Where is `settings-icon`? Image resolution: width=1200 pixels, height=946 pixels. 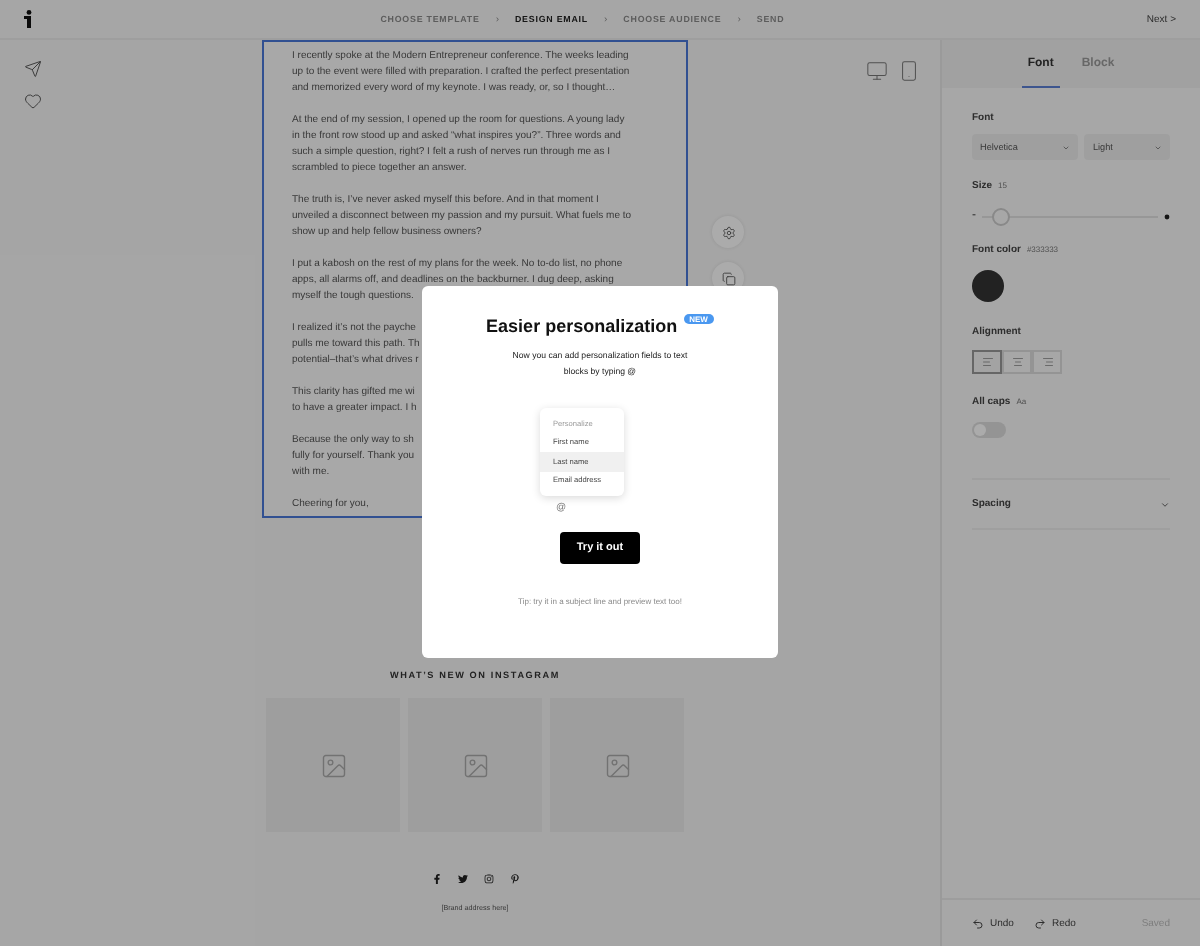 settings-icon is located at coordinates (728, 232).